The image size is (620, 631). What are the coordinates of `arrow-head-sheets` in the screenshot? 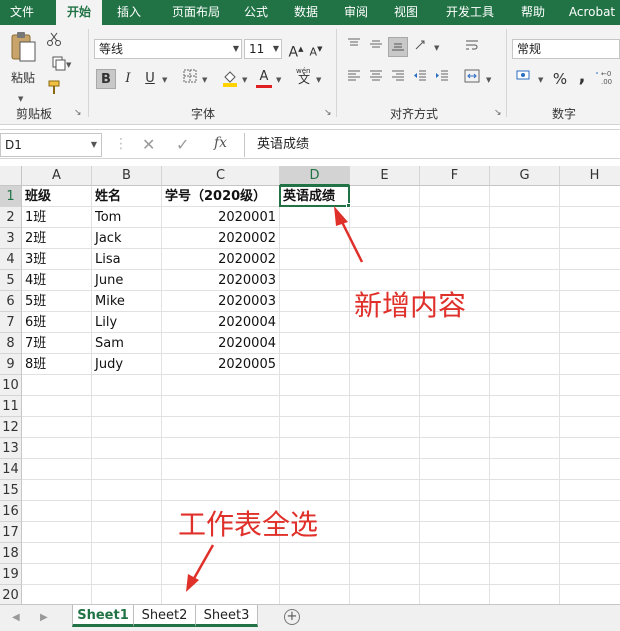 It's located at (192, 583).